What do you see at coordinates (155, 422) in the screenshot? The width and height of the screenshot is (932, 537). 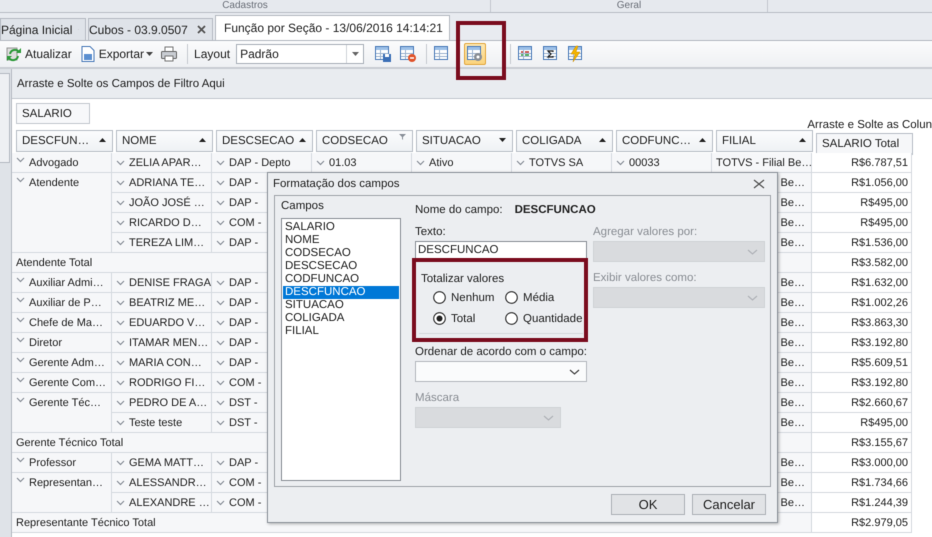 I see `row-header: Teste teste` at bounding box center [155, 422].